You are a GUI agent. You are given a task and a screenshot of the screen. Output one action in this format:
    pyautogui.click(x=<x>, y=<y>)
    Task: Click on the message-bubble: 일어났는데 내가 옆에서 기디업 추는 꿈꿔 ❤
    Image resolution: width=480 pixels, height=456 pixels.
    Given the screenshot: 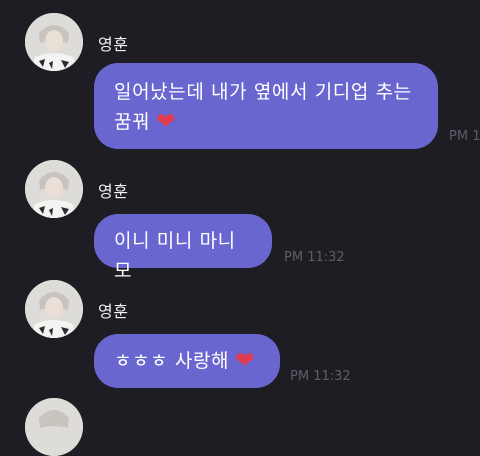 What is the action you would take?
    pyautogui.click(x=266, y=106)
    